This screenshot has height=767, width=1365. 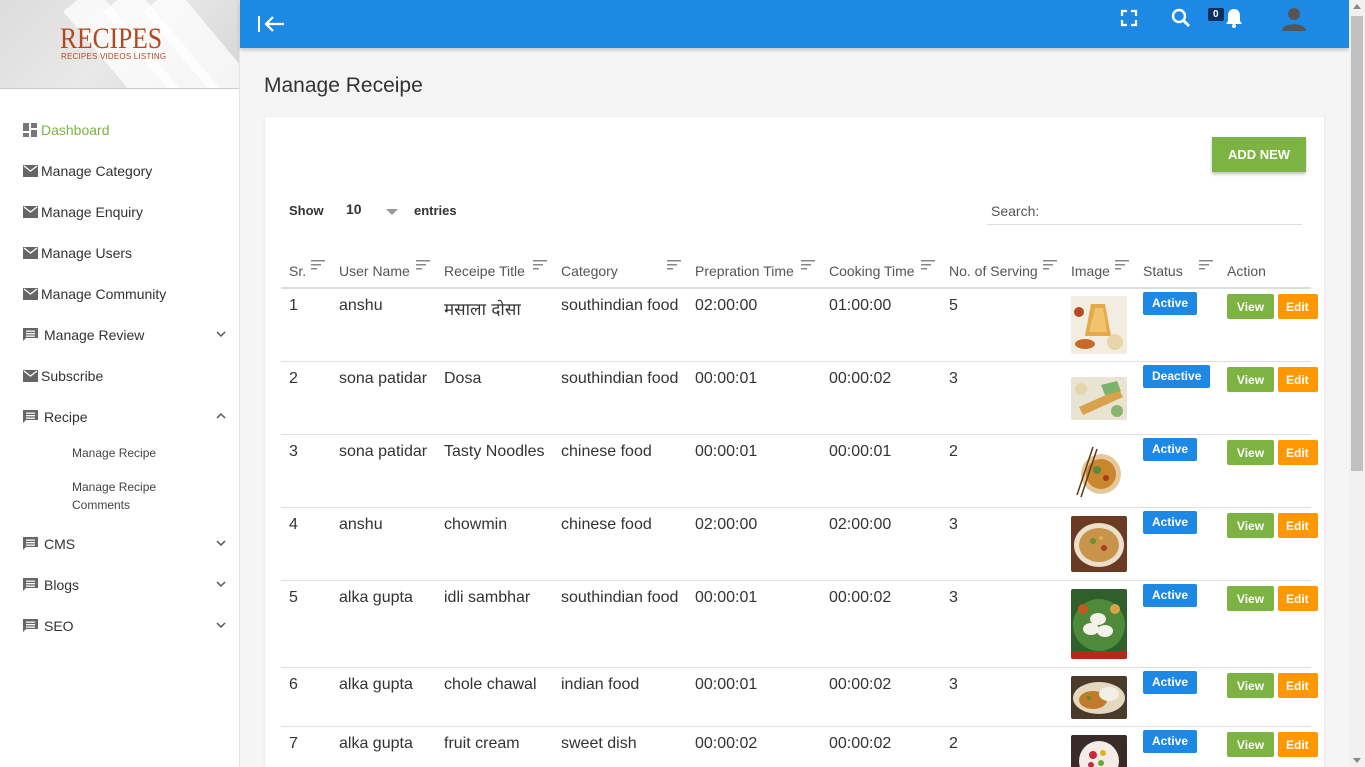 What do you see at coordinates (1357, 760) in the screenshot?
I see `scroll-down-icon` at bounding box center [1357, 760].